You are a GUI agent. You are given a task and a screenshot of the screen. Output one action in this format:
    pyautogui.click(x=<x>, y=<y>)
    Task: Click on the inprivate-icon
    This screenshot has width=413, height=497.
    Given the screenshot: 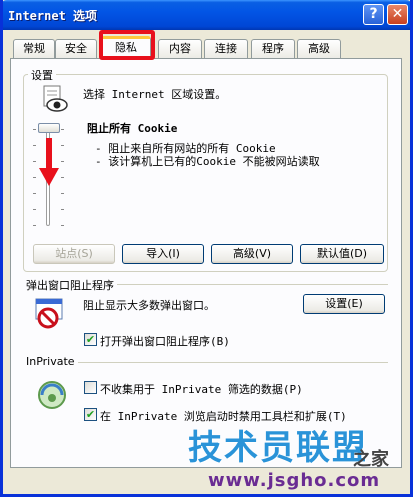 What is the action you would take?
    pyautogui.click(x=52, y=395)
    